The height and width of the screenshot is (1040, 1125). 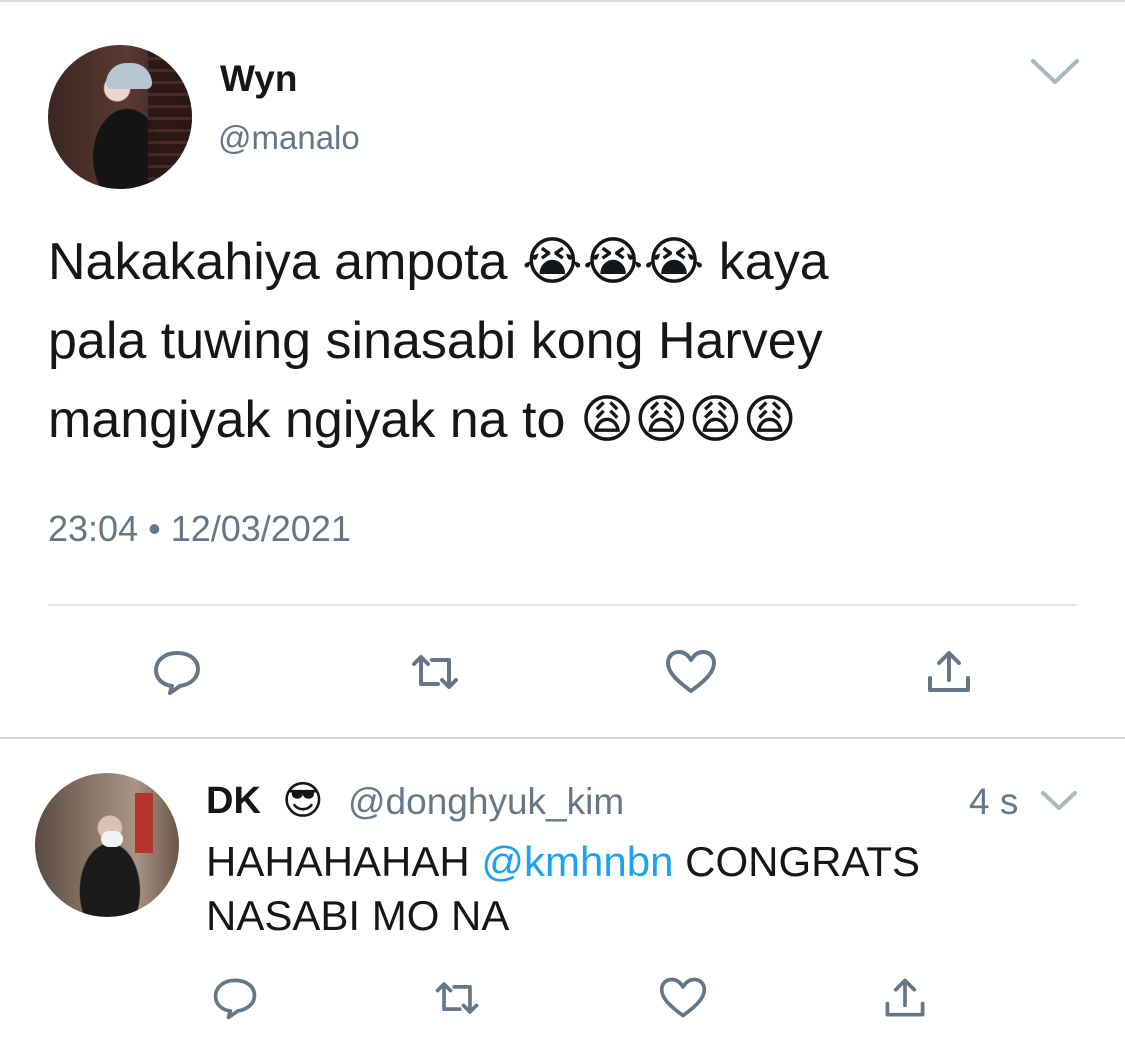 What do you see at coordinates (285, 262) in the screenshot?
I see `tweet-text-part: Nakakahiya ampota` at bounding box center [285, 262].